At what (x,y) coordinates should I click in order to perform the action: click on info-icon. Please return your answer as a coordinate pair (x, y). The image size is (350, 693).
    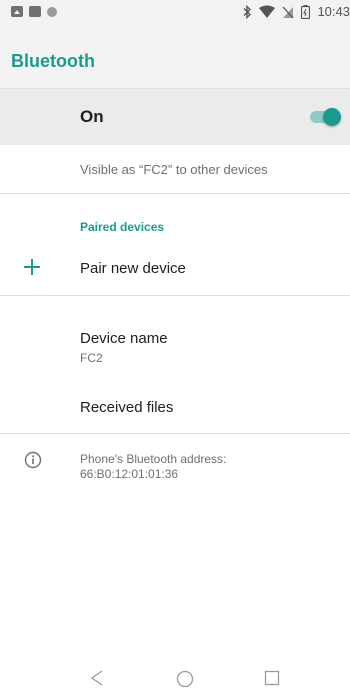
    Looking at the image, I should click on (33, 460).